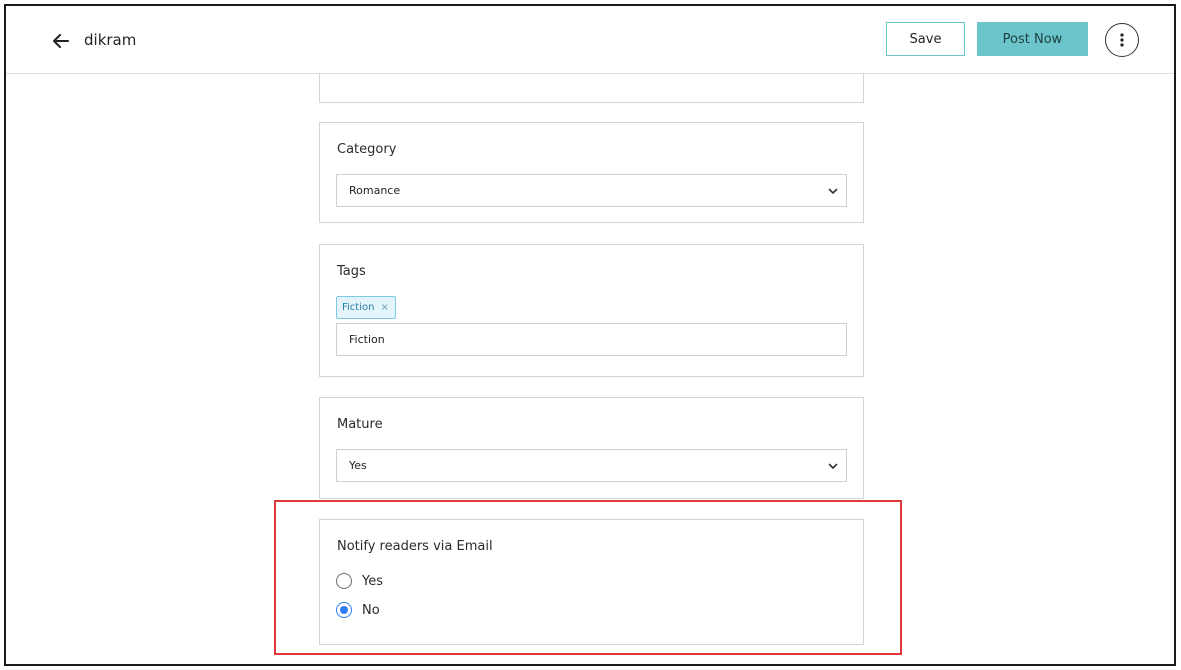 This screenshot has height=670, width=1181. What do you see at coordinates (358, 465) in the screenshot?
I see `mature-selected-value: Yes` at bounding box center [358, 465].